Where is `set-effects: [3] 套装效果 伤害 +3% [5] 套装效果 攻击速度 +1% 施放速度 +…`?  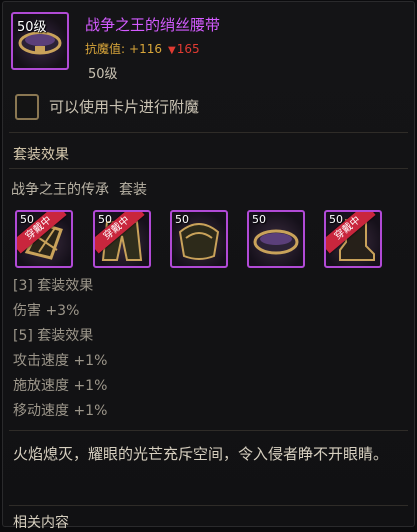 set-effects: [3] 套装效果 伤害 +3% [5] 套装效果 攻击速度 +1% 施放速度 +… is located at coordinates (60, 349).